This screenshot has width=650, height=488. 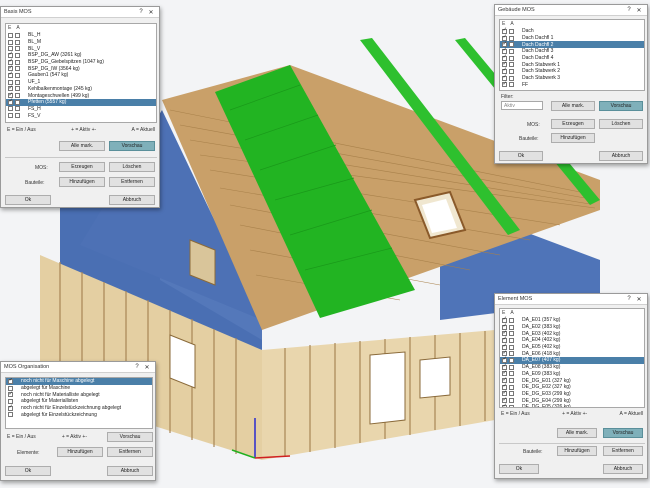 I want to click on list-item: Montageschwellen (499 kg), so click(x=81, y=95).